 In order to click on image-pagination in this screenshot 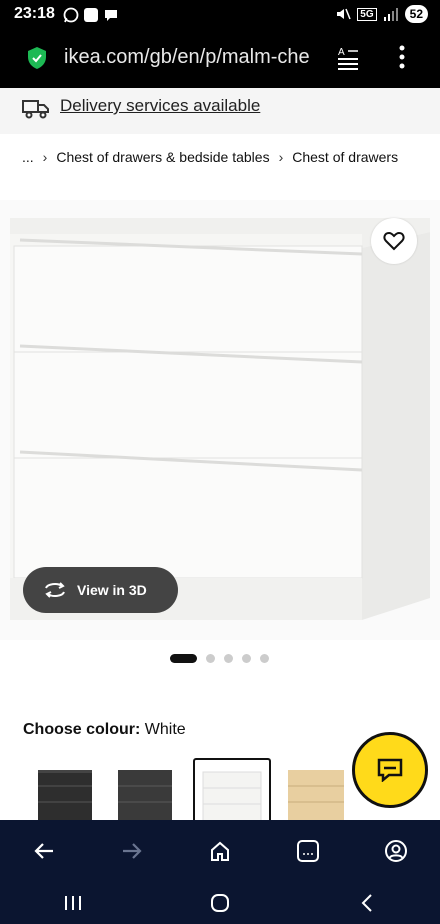, I will do `click(219, 658)`.